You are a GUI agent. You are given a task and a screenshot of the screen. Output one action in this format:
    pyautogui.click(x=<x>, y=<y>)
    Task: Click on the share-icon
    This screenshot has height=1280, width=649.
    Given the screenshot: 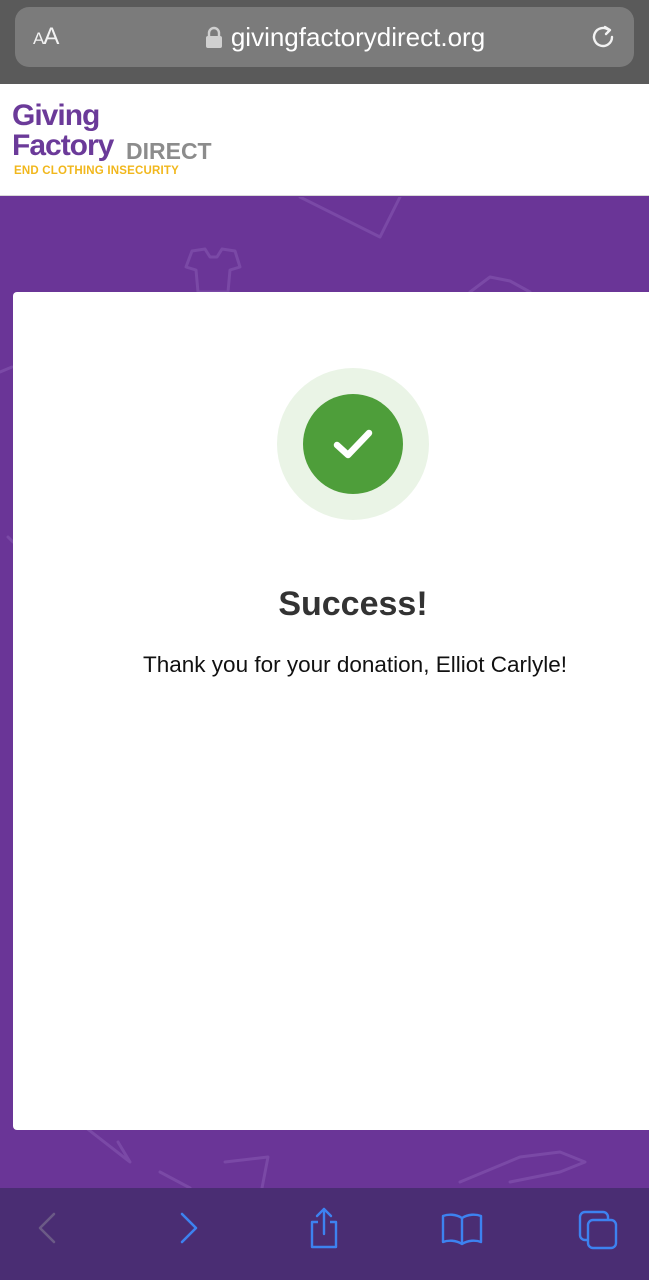 What is the action you would take?
    pyautogui.click(x=324, y=1228)
    